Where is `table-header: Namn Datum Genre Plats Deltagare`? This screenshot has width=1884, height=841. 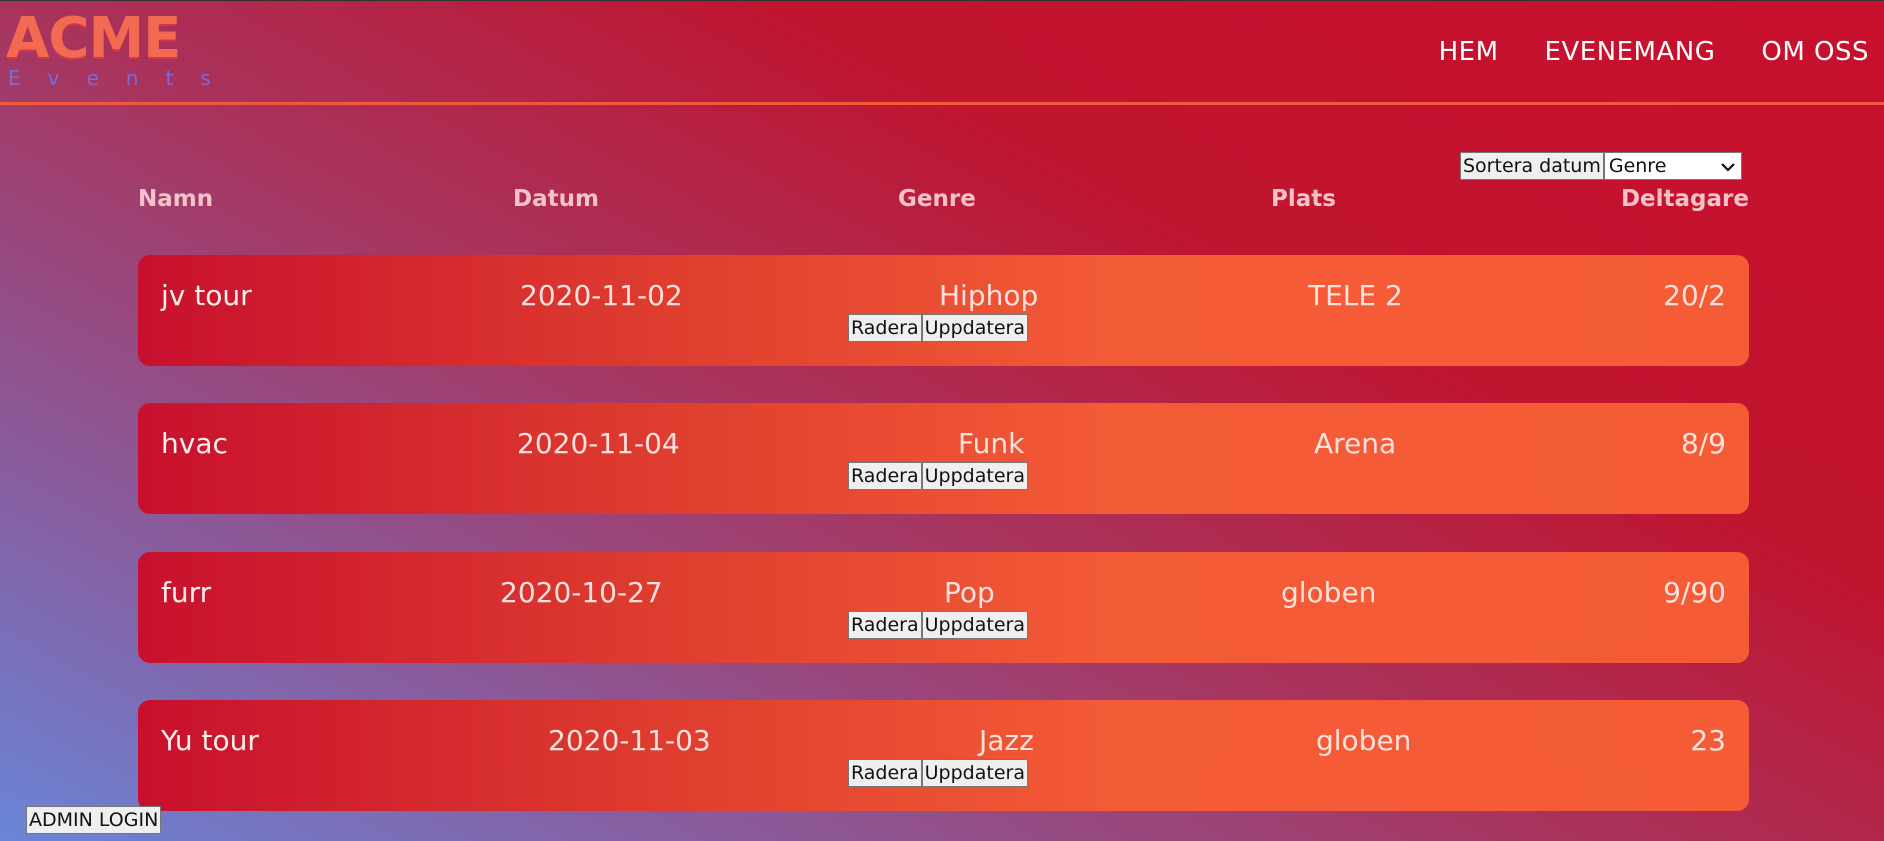 table-header: Namn Datum Genre Plats Deltagare is located at coordinates (943, 201).